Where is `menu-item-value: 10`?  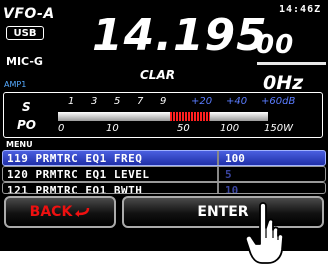
menu-item-value: 10 is located at coordinates (232, 189).